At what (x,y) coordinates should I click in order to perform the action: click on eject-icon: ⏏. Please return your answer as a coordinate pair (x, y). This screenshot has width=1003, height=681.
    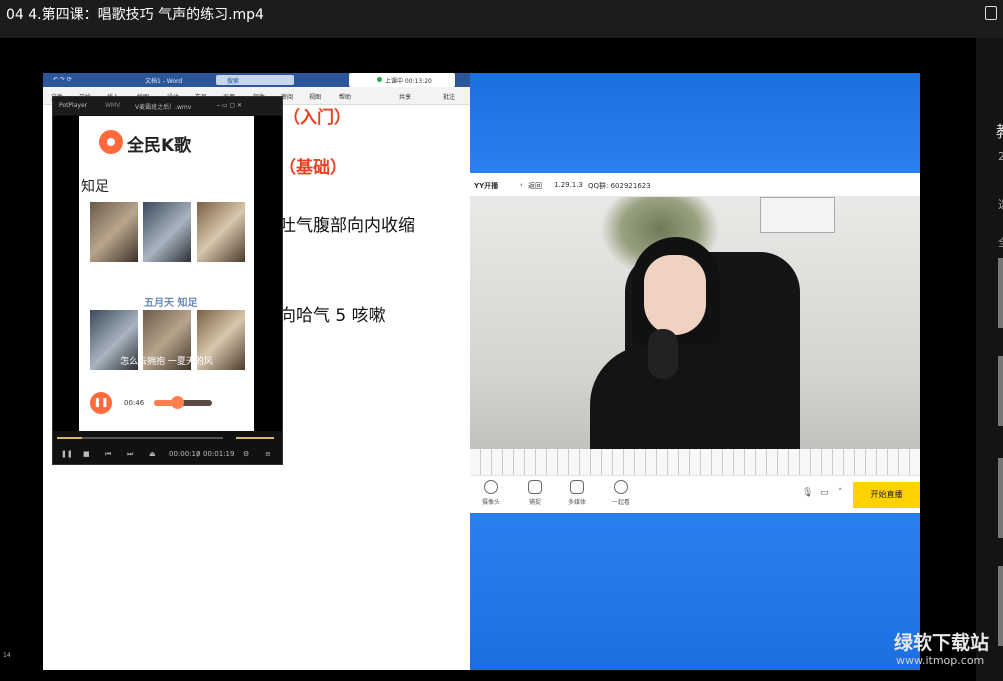
    Looking at the image, I should click on (152, 454).